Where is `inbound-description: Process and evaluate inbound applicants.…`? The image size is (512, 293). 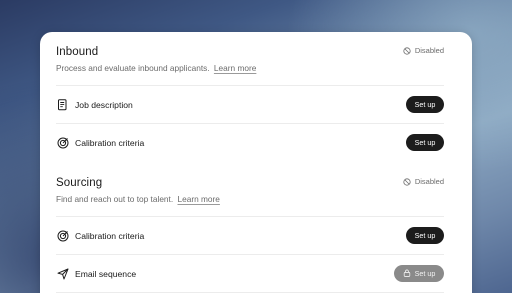
inbound-description: Process and evaluate inbound applicants.… is located at coordinates (156, 68).